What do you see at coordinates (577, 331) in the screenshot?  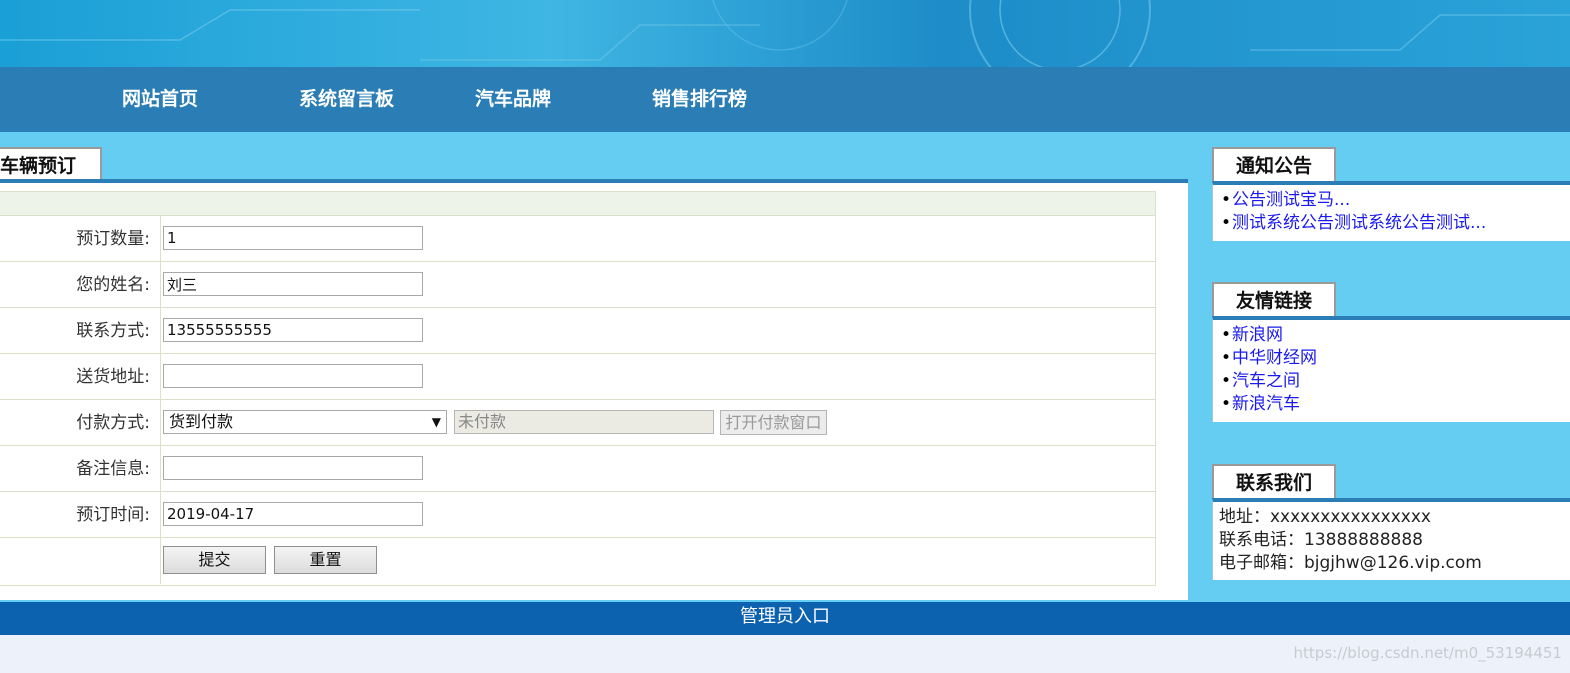 I see `form-row-contact: 联系方式:` at bounding box center [577, 331].